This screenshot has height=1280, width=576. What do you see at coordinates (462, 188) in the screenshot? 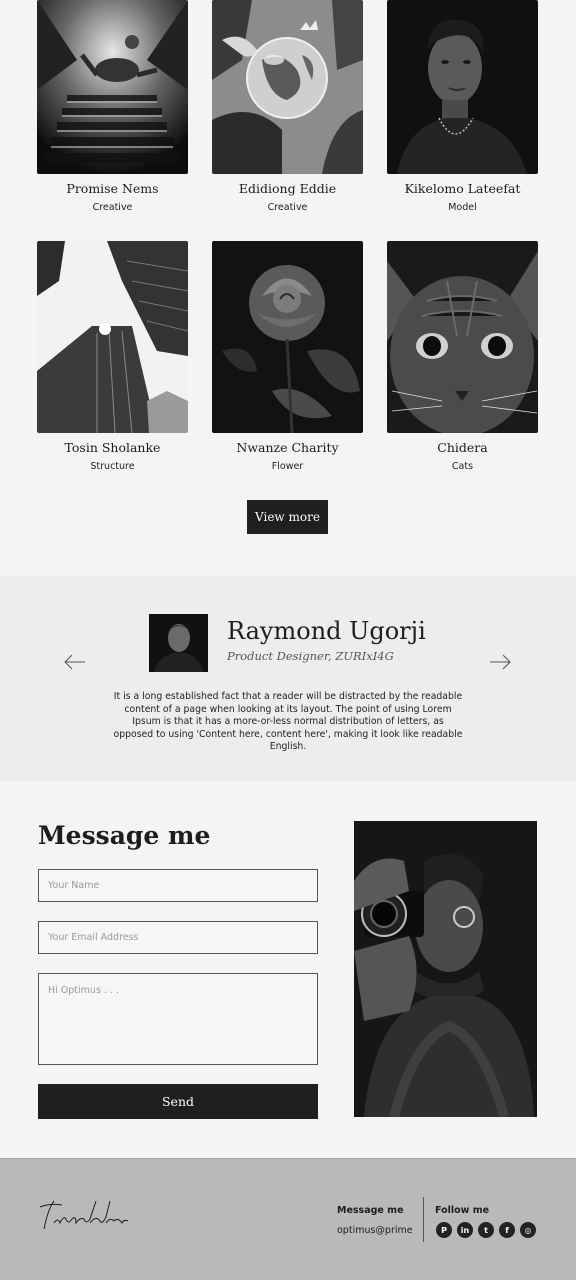
I see `card-name: Kikelomo Lateefat` at bounding box center [462, 188].